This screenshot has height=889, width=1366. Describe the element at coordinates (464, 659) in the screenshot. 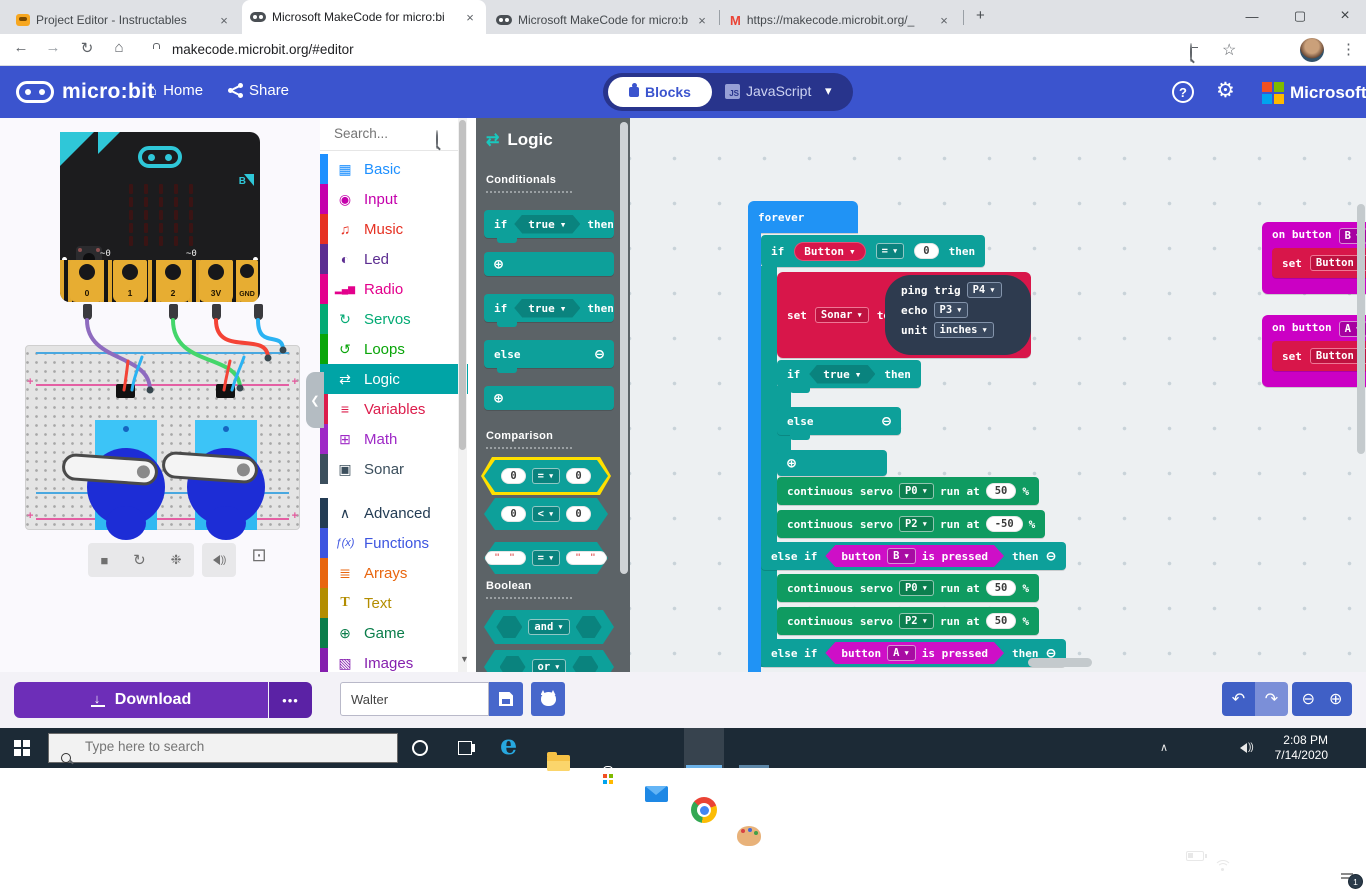

I see `toolbox-scroll-caret-icon: ▼` at that location.